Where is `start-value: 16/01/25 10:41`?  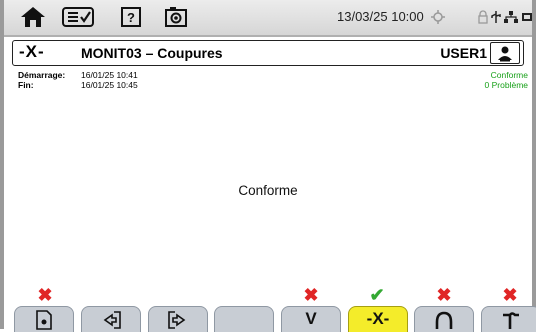
start-value: 16/01/25 10:41 is located at coordinates (109, 75).